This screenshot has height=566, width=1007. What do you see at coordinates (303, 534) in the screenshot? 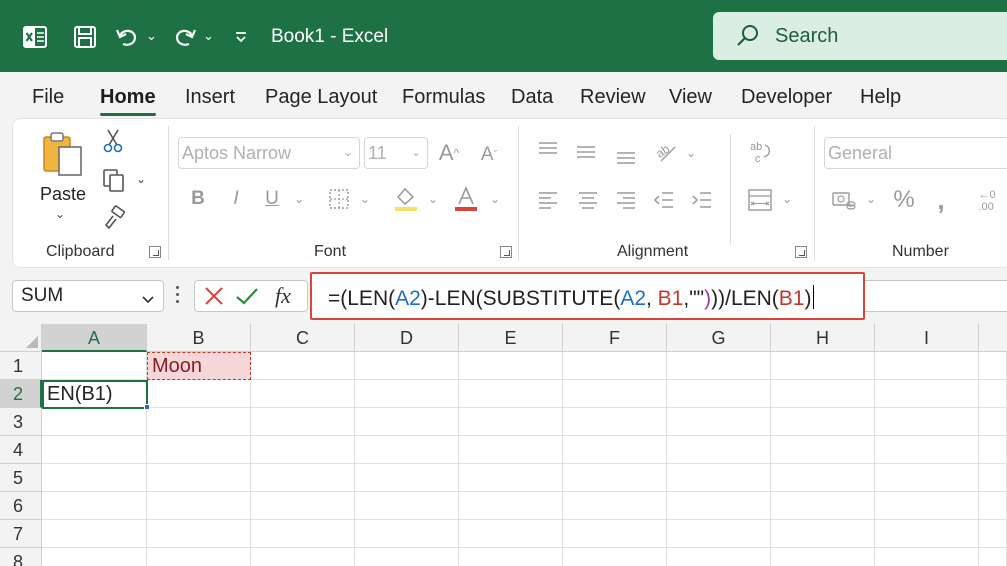
I see `cell-c7` at bounding box center [303, 534].